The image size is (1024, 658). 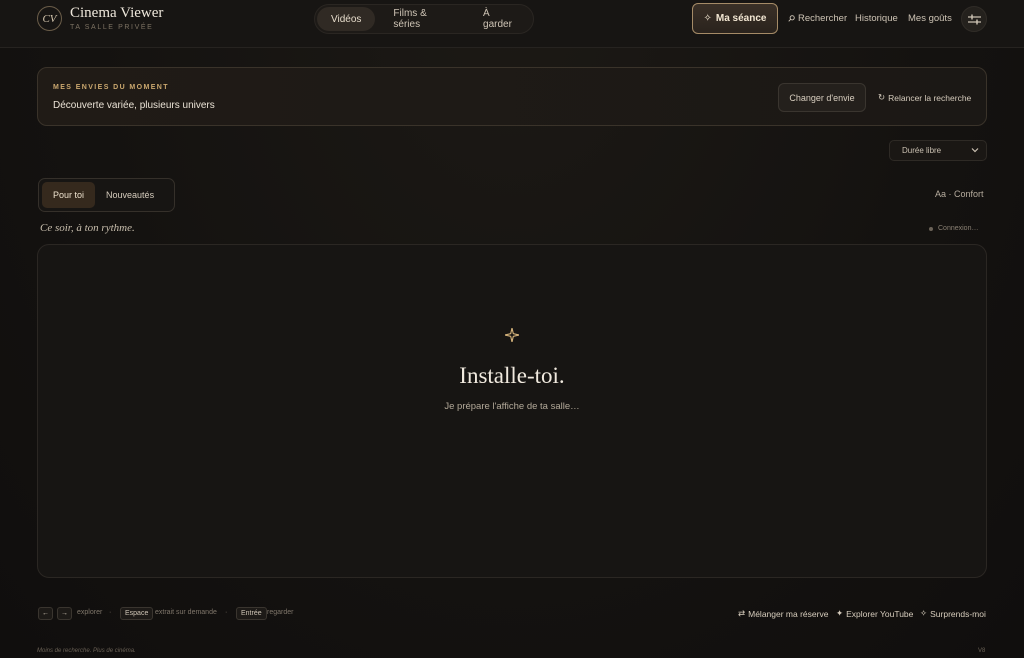 I want to click on version-label: V8, so click(x=982, y=651).